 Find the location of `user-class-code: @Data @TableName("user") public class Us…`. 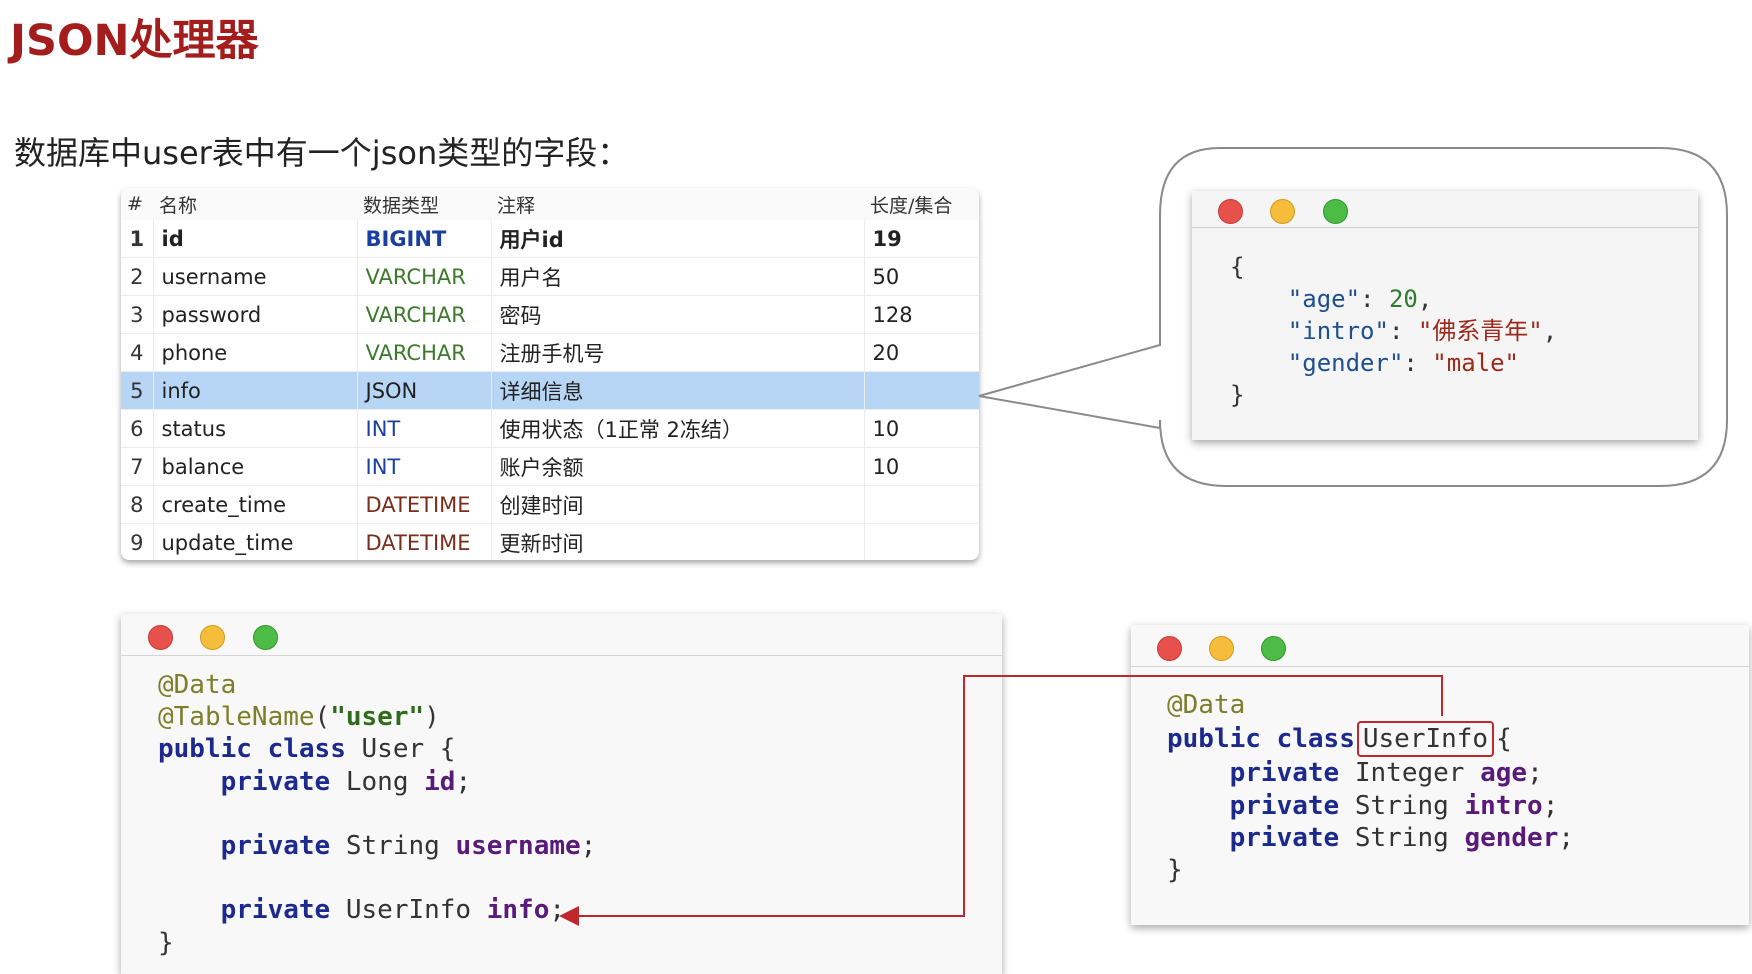

user-class-code: @Data @TableName("user") public class Us… is located at coordinates (377, 814).